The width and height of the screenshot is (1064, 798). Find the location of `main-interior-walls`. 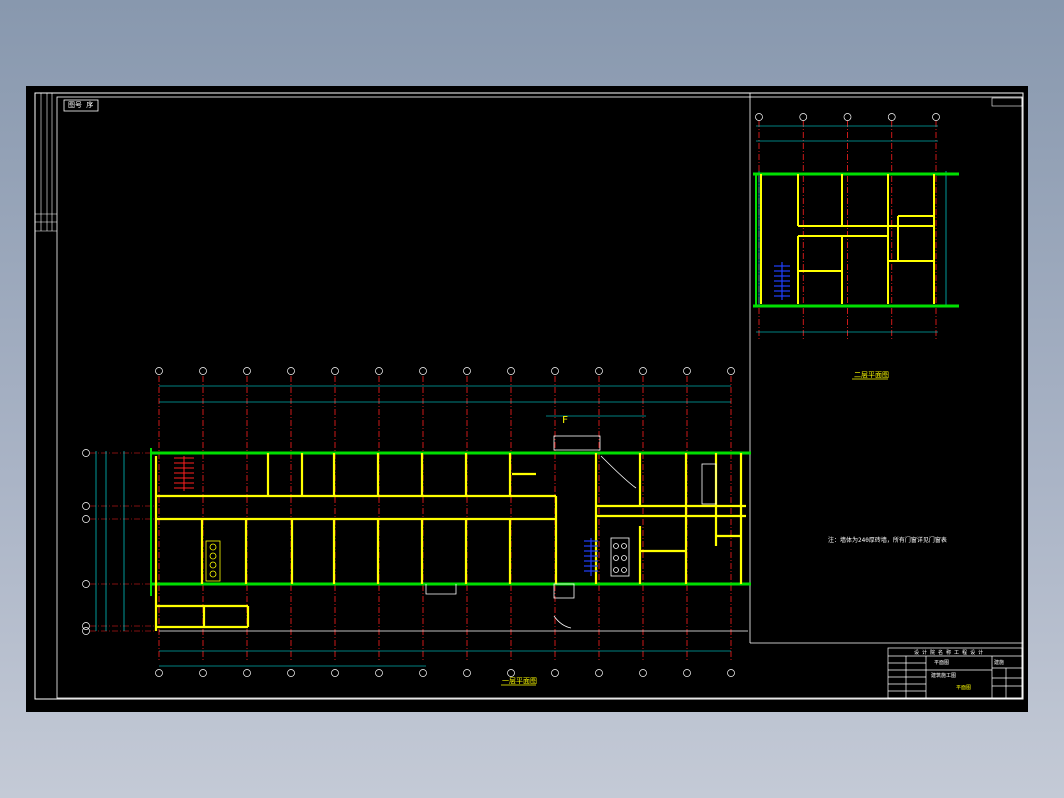

main-interior-walls is located at coordinates (450, 542).